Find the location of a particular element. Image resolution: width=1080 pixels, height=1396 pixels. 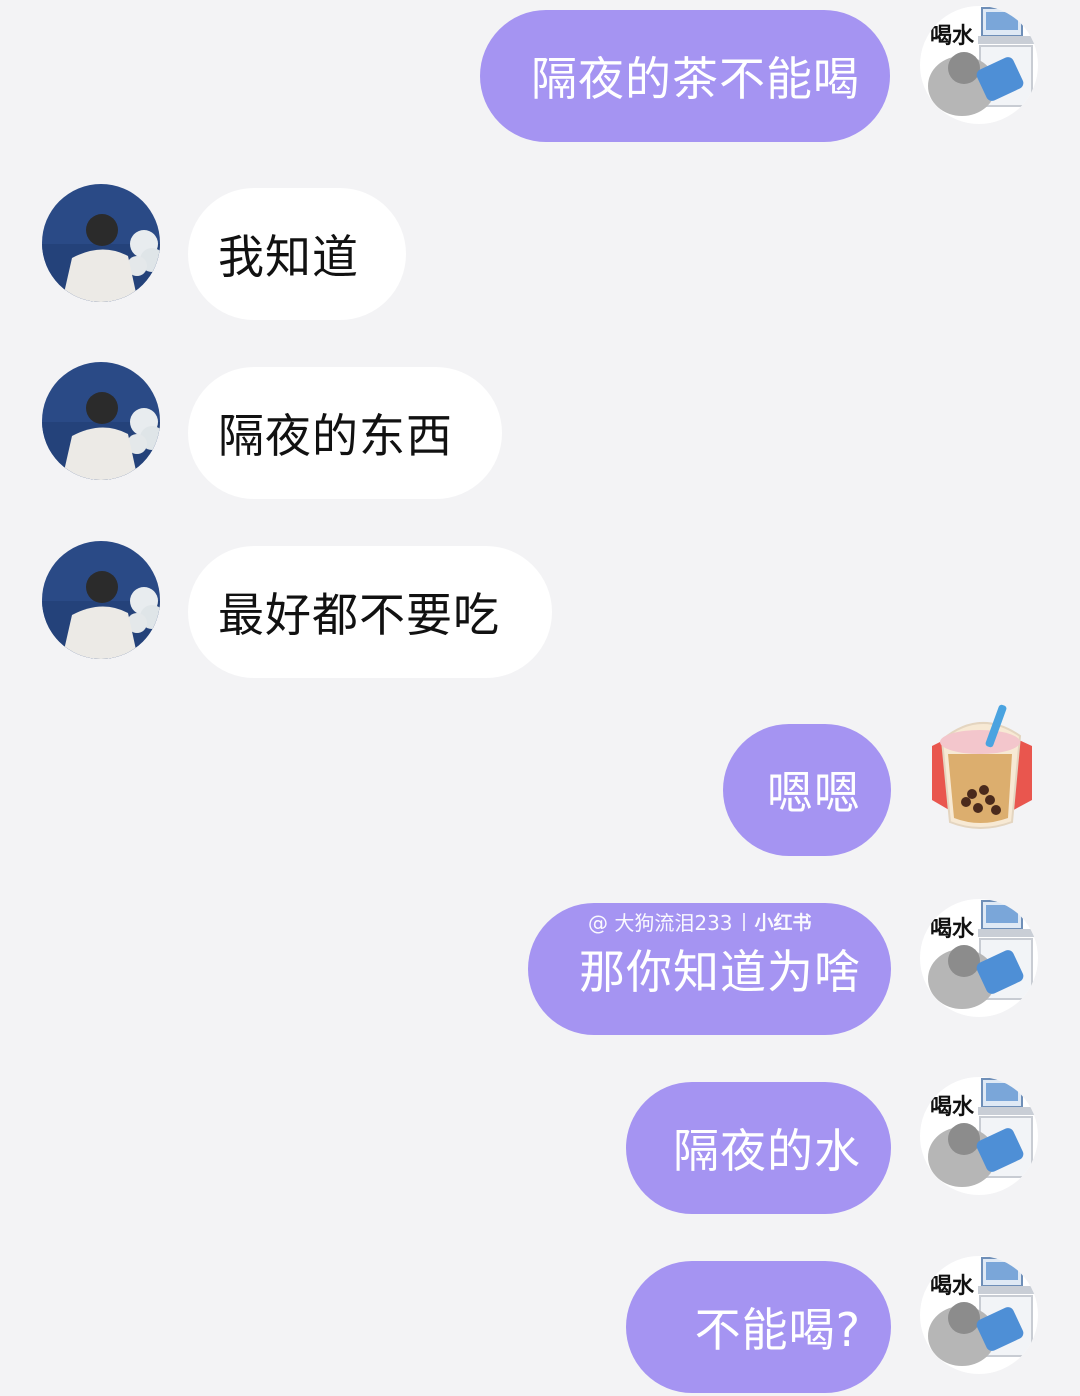

bubble-tea-avatar is located at coordinates (981, 770).